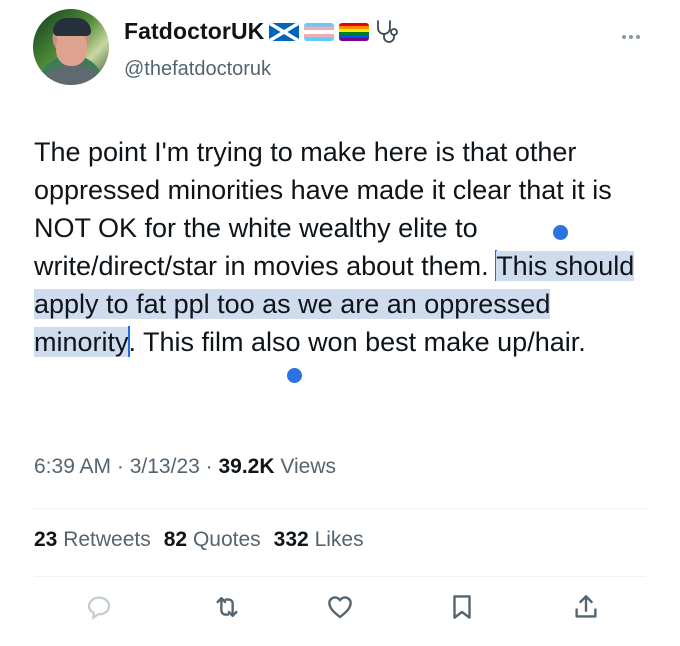 Image resolution: width=680 pixels, height=646 pixels. I want to click on likes-label: Likes, so click(339, 539).